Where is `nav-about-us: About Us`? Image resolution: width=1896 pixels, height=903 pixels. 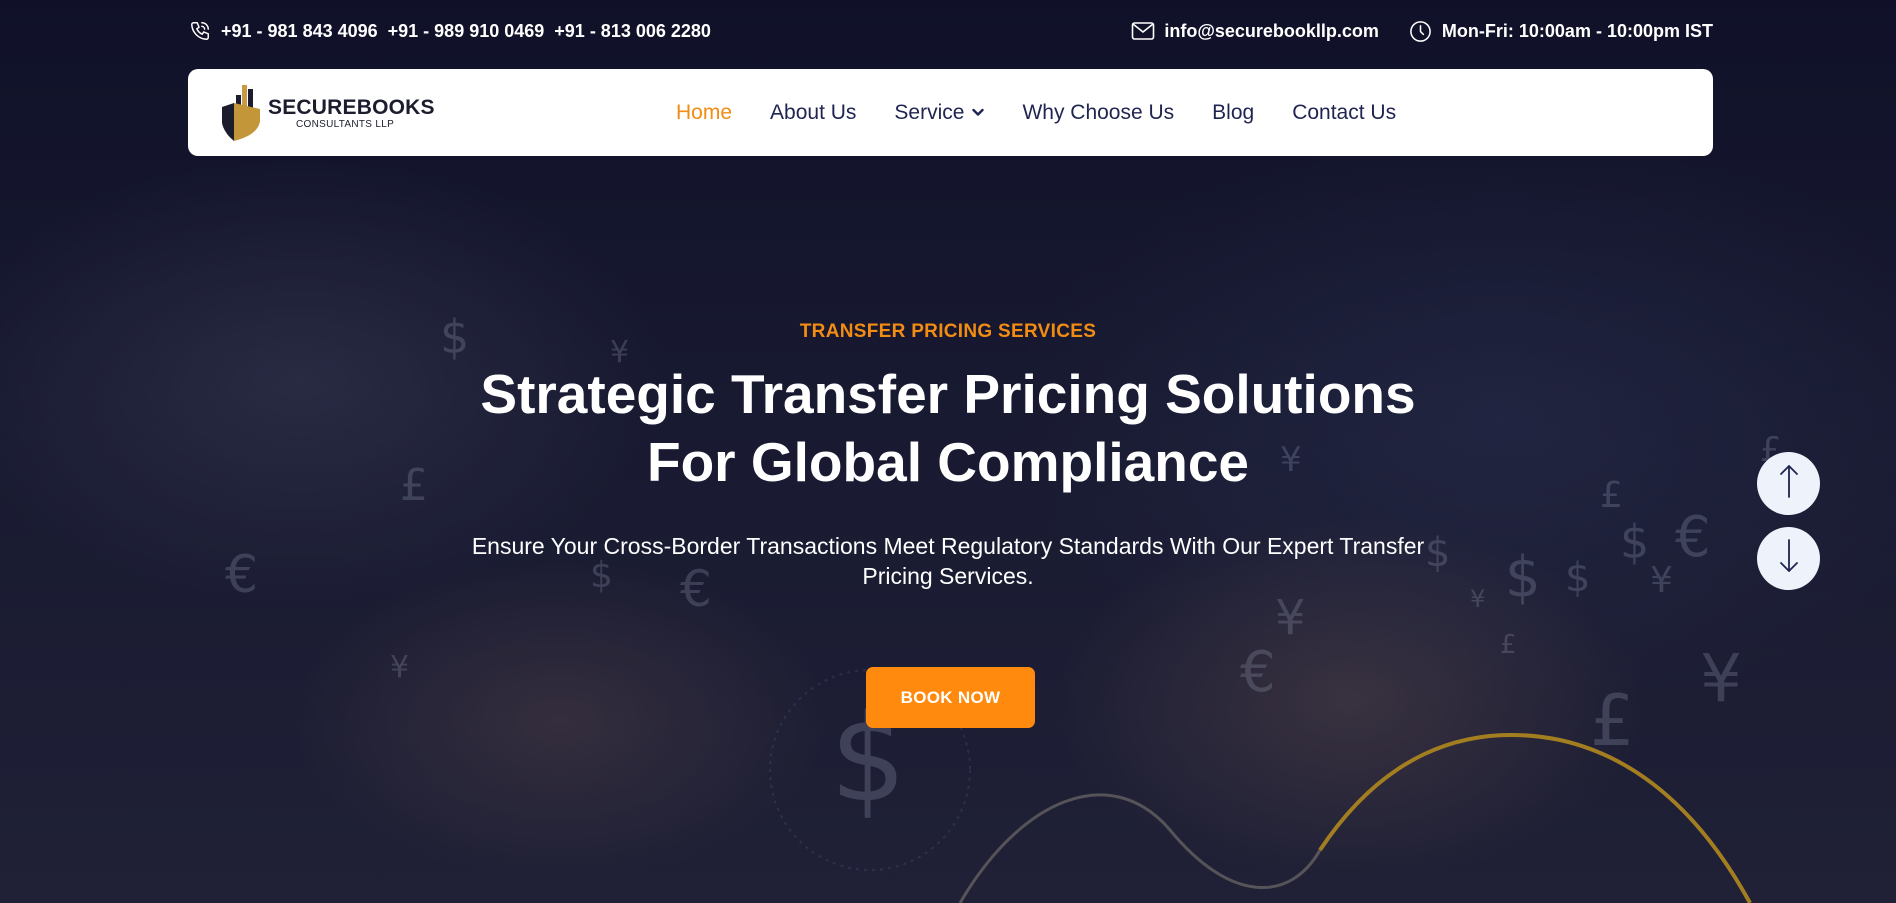
nav-about-us: About Us is located at coordinates (813, 113).